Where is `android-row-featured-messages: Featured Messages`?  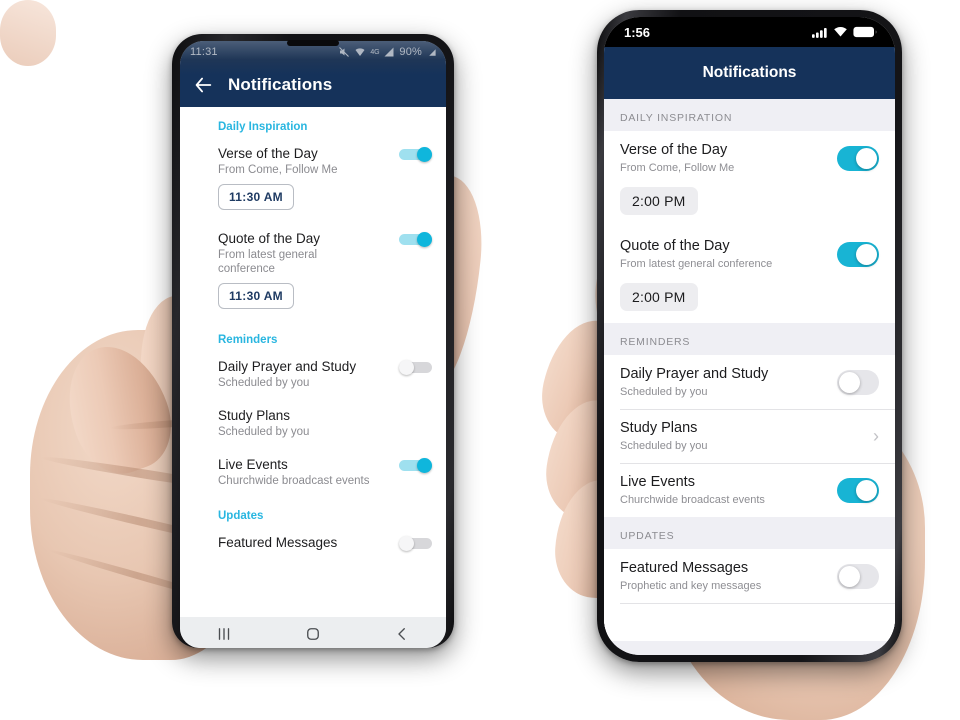 android-row-featured-messages: Featured Messages is located at coordinates (313, 542).